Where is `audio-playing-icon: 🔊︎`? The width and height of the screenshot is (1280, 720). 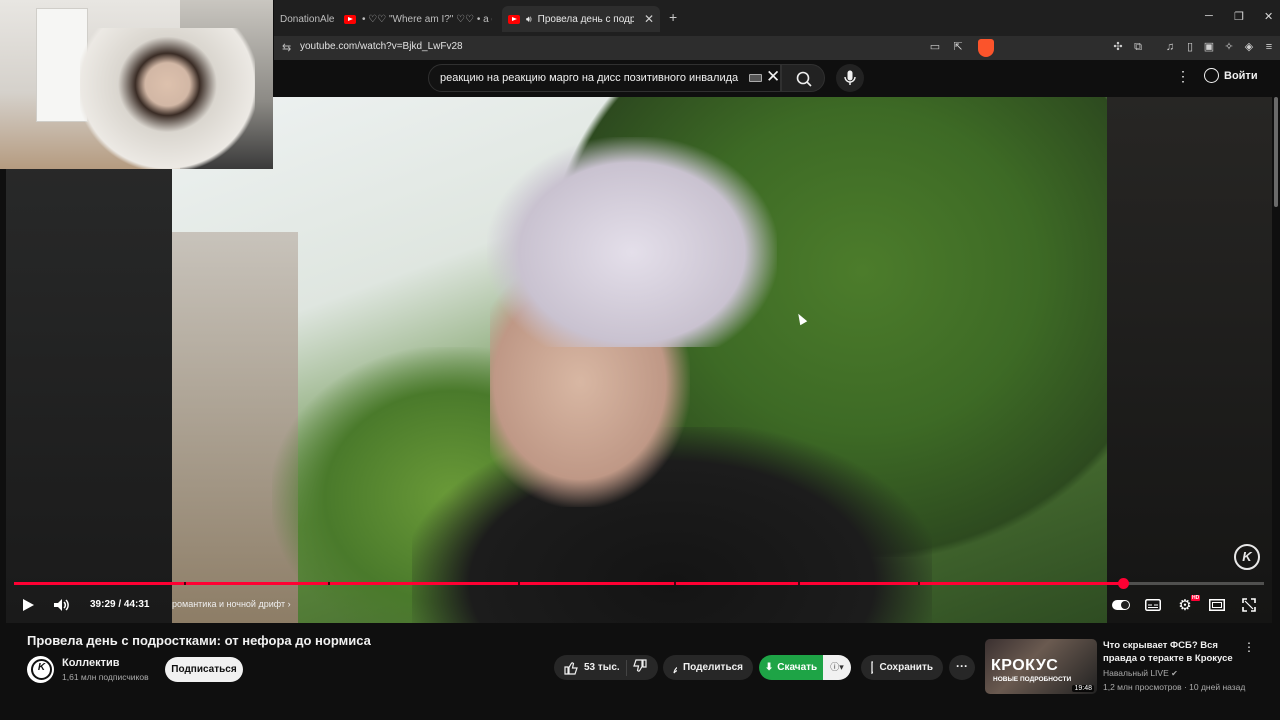
audio-playing-icon: 🔊︎ is located at coordinates (529, 19).